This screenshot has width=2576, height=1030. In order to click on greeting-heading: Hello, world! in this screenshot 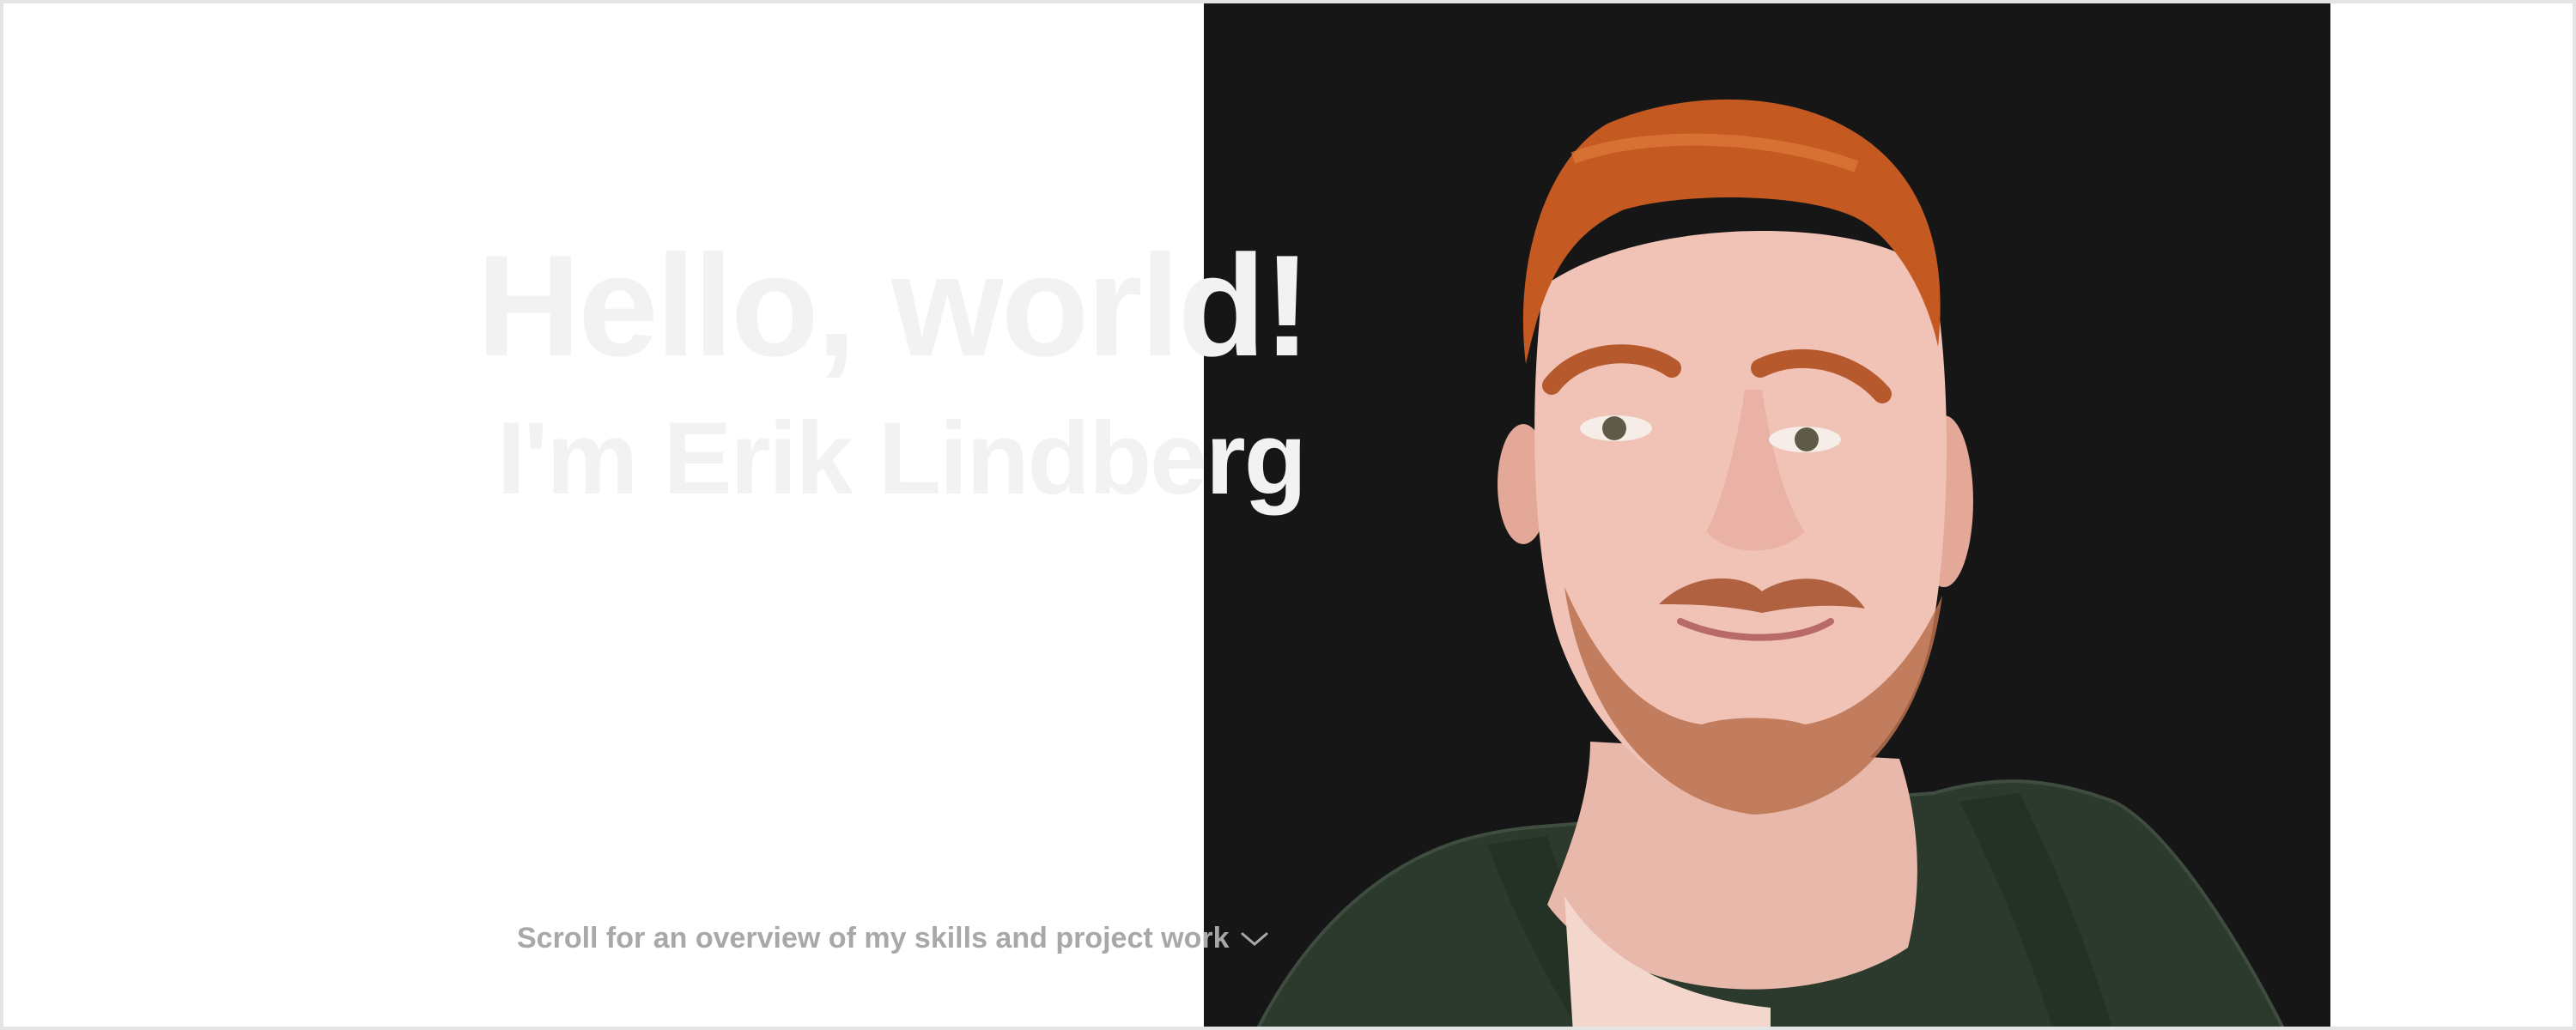, I will do `click(894, 305)`.